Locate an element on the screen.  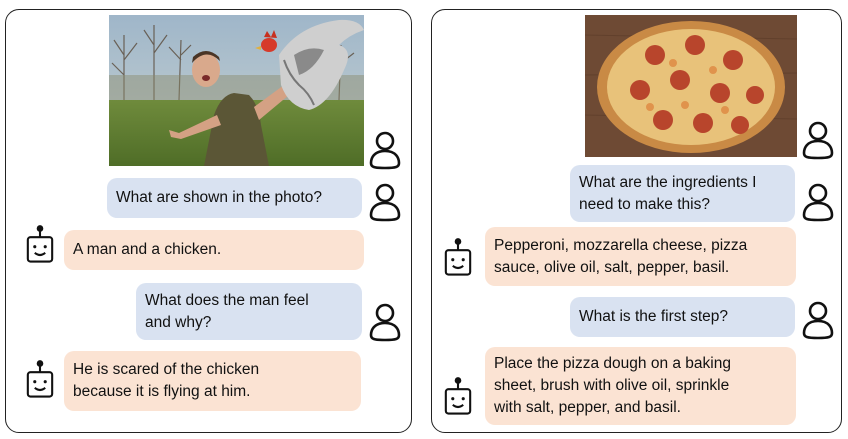
user-message: What are shown in the photo? is located at coordinates (234, 198).